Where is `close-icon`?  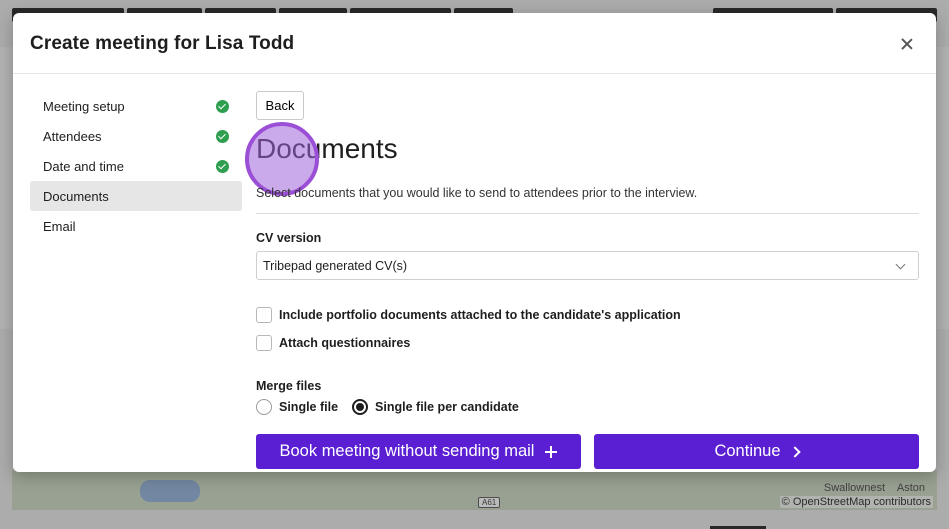 close-icon is located at coordinates (907, 44).